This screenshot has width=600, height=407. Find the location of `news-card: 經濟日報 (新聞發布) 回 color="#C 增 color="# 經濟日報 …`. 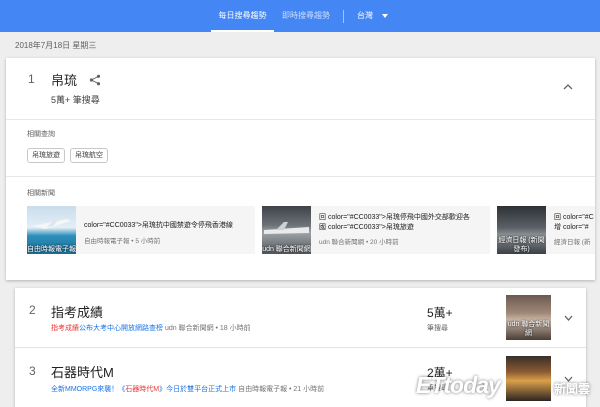

news-card: 經濟日報 (新聞發布) 回 color="#C 增 color="# 經濟日報 … is located at coordinates (546, 230).